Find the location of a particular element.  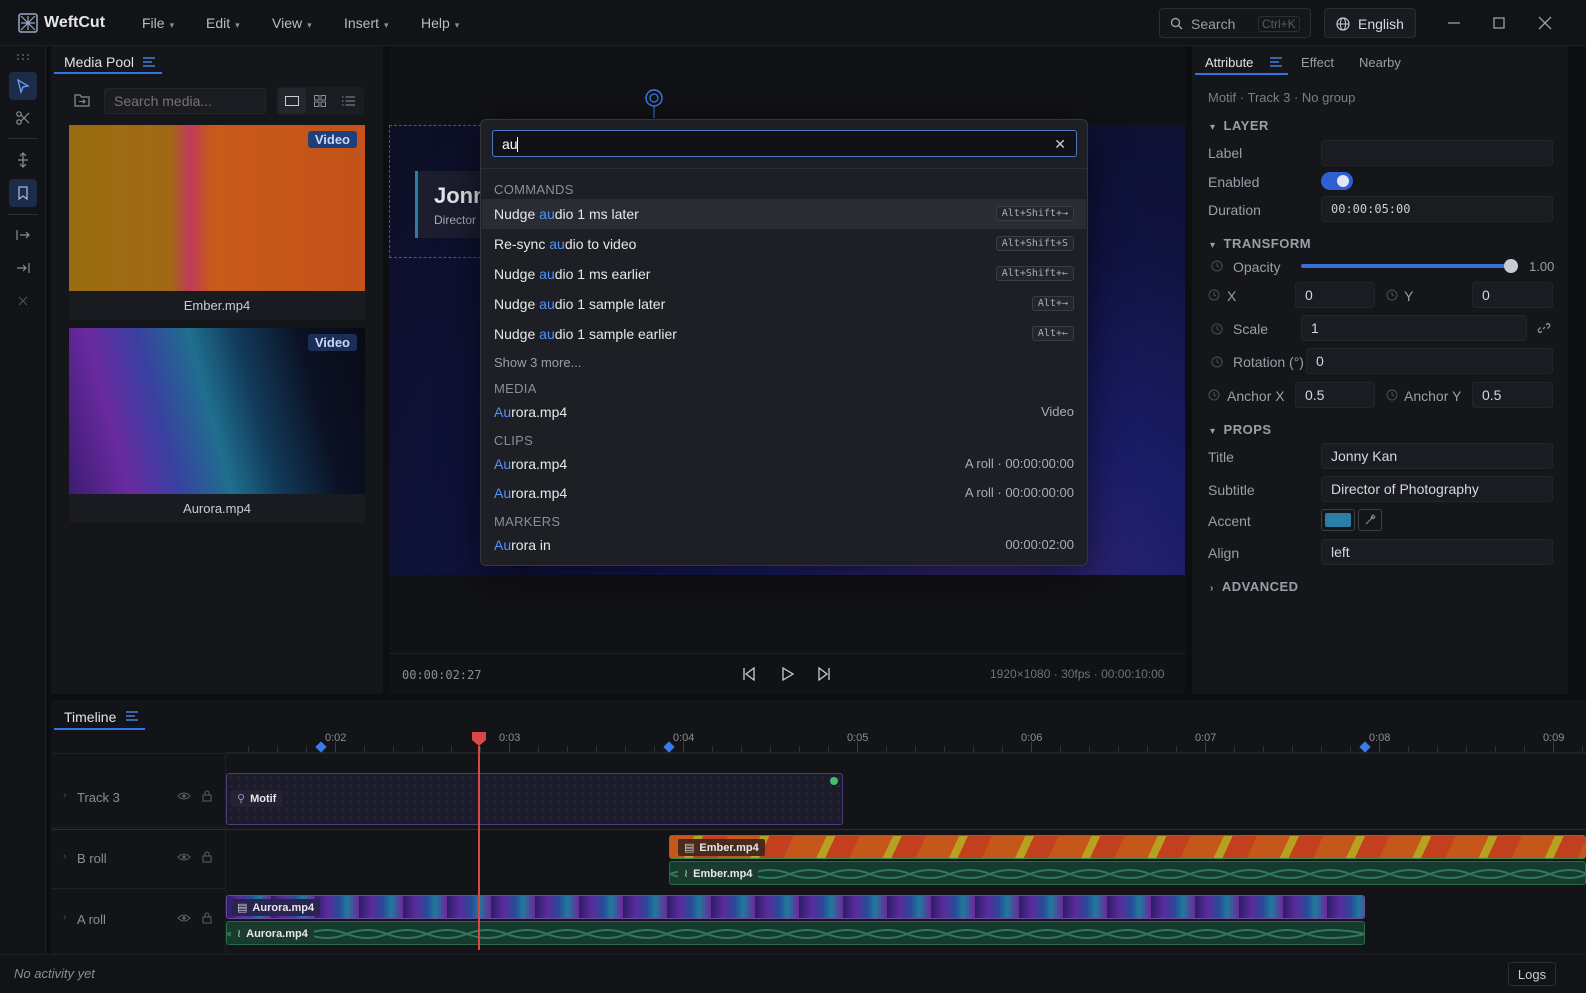

section-props: ▾ PROPS is located at coordinates (1241, 429).